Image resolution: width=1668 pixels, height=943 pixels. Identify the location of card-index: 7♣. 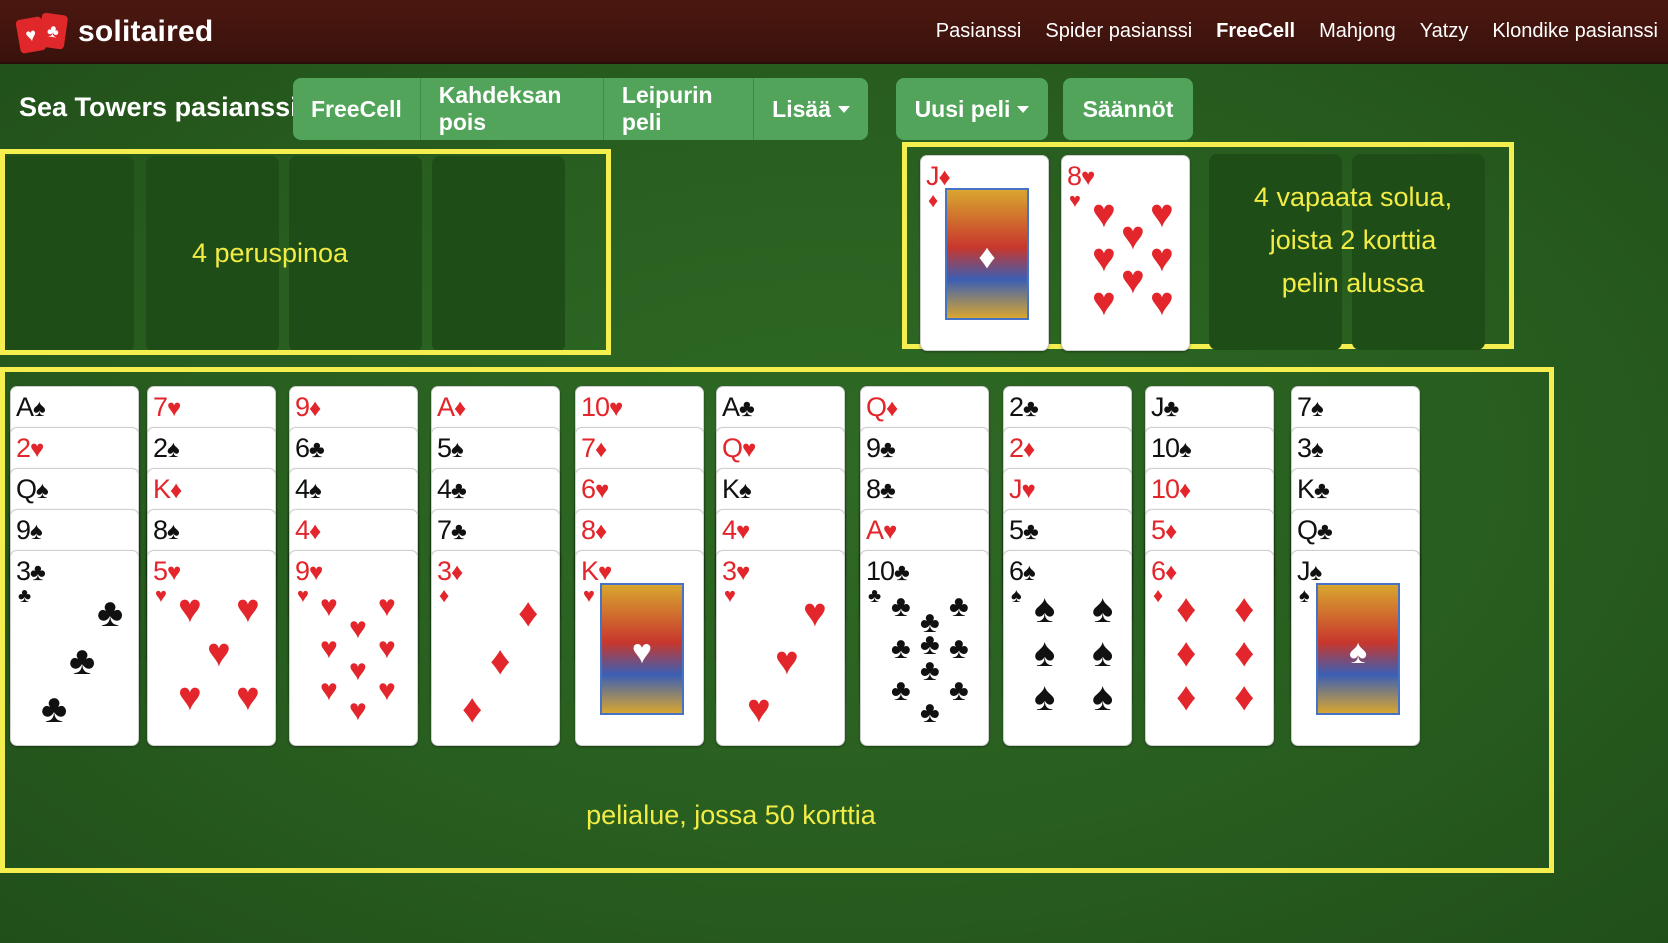
(452, 530).